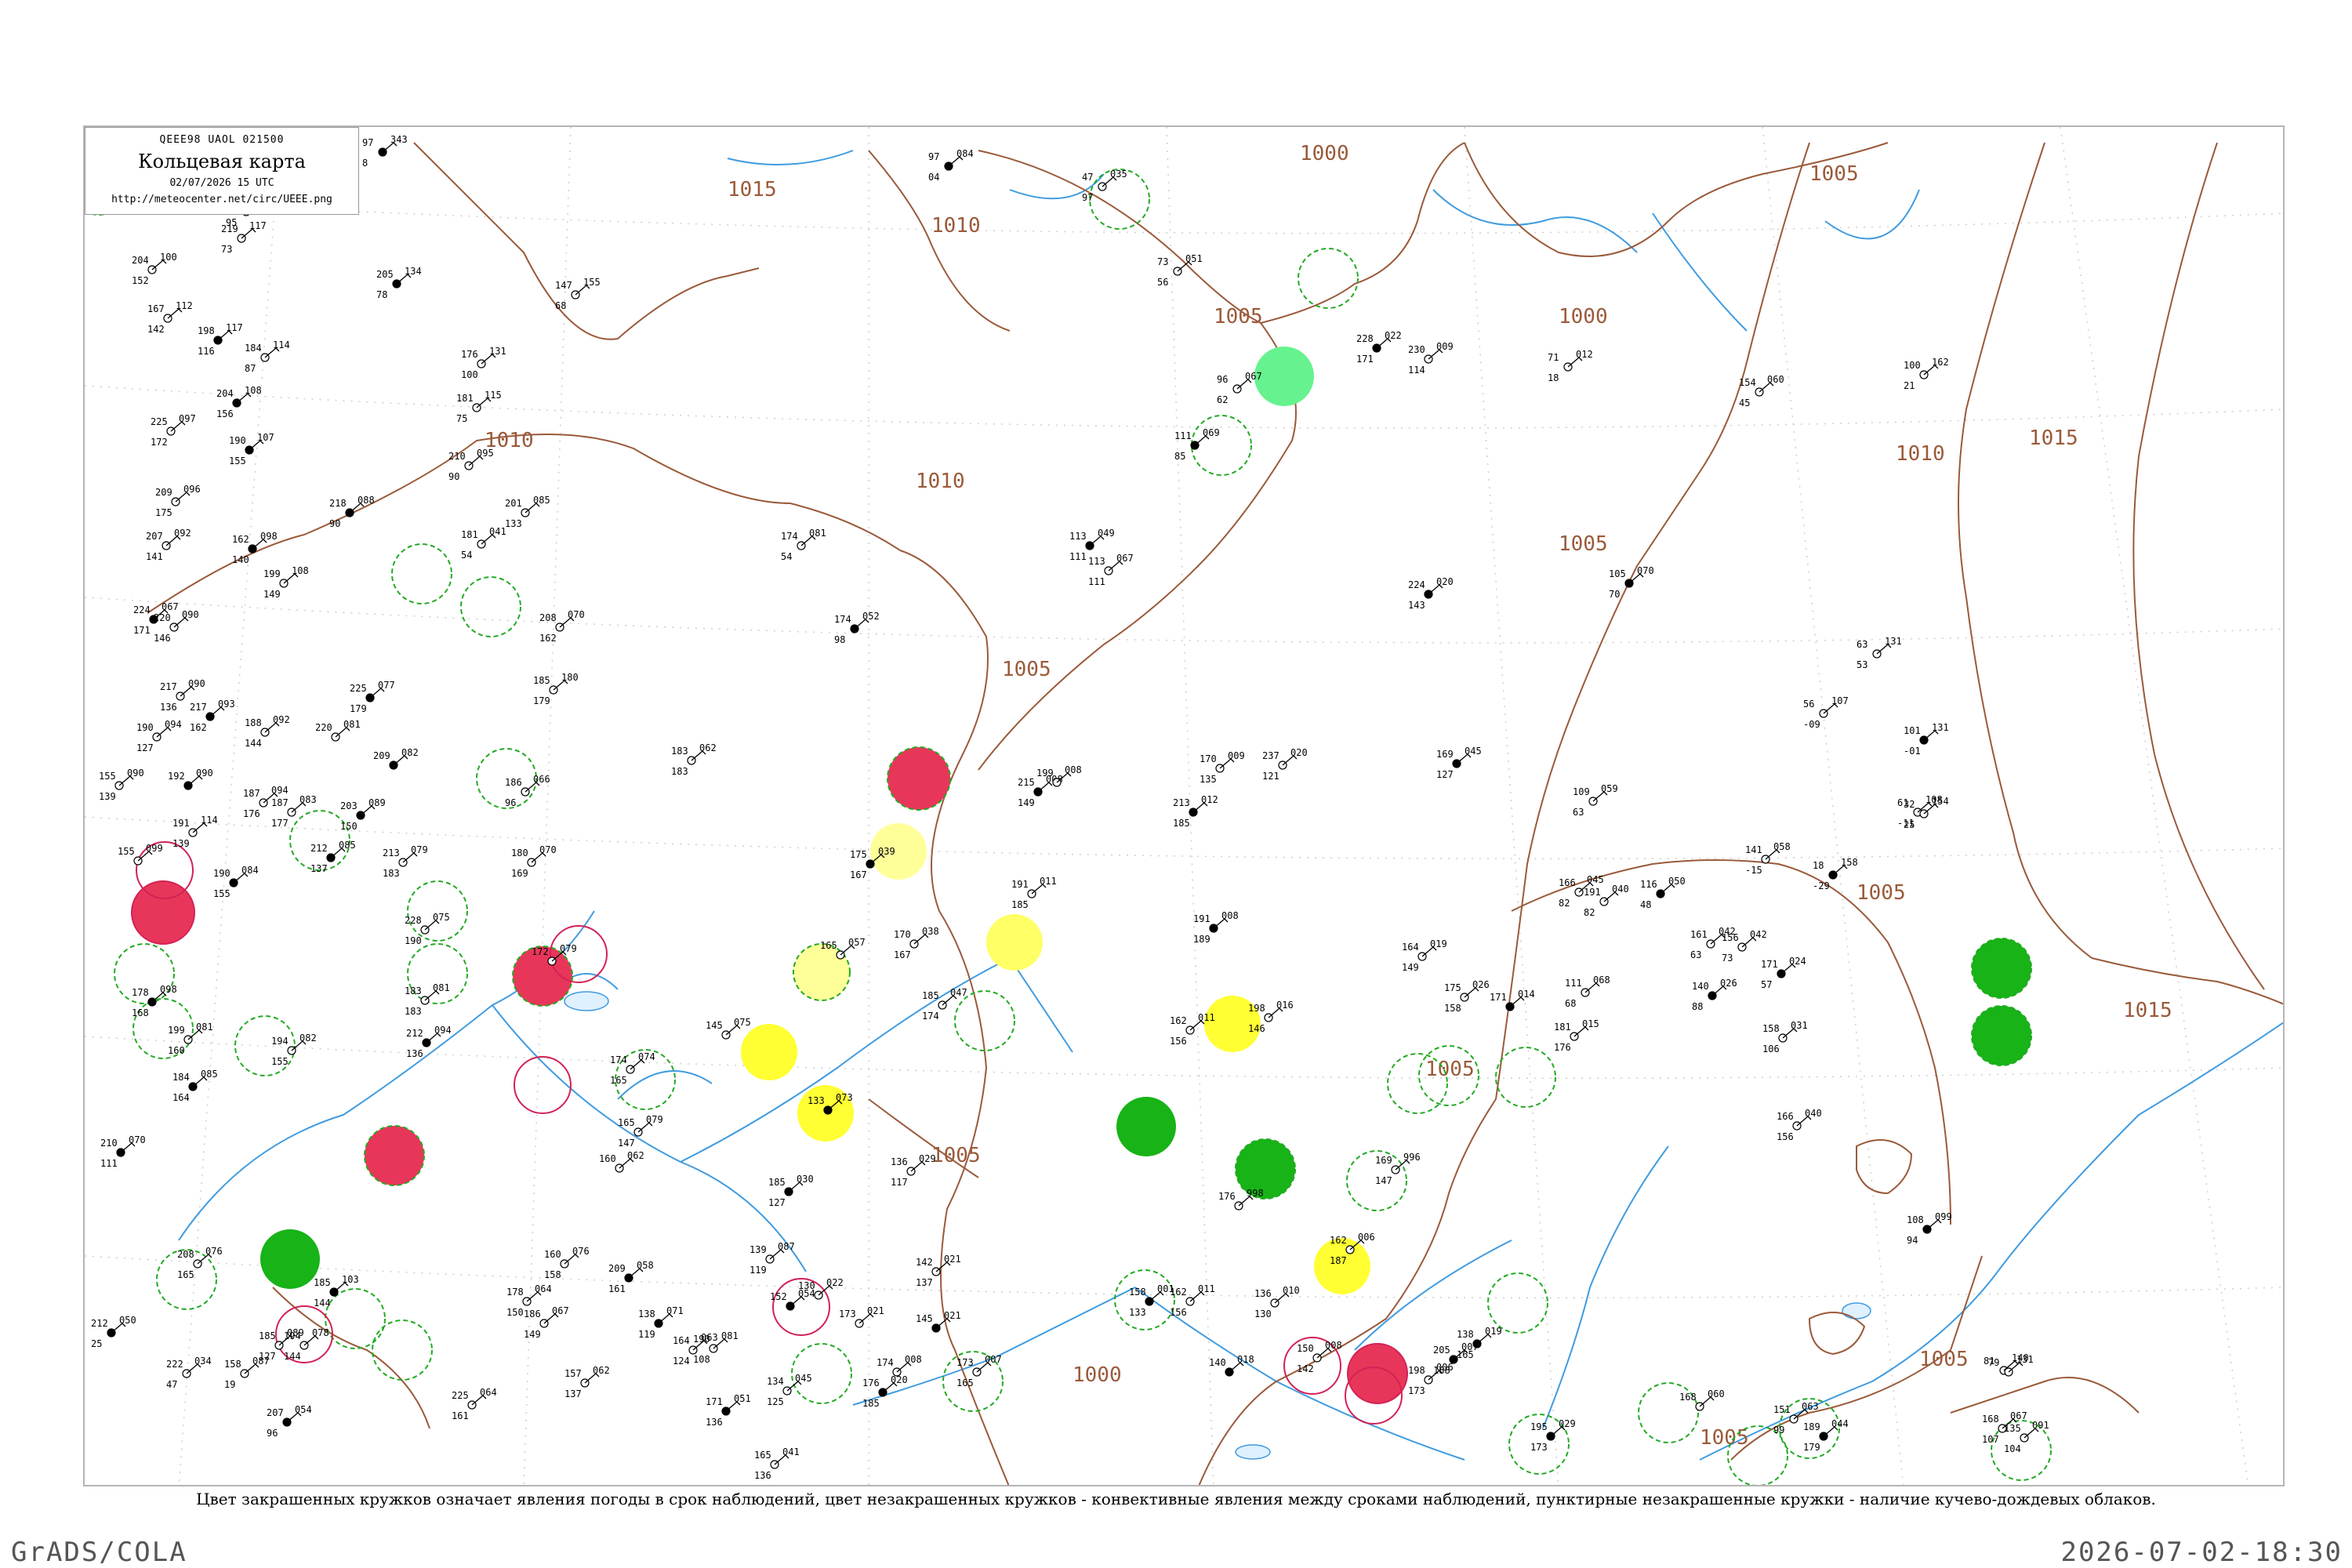 This screenshot has width=2352, height=1568. Describe the element at coordinates (515, 1312) in the screenshot. I see `station-dewpoint: 150` at that location.